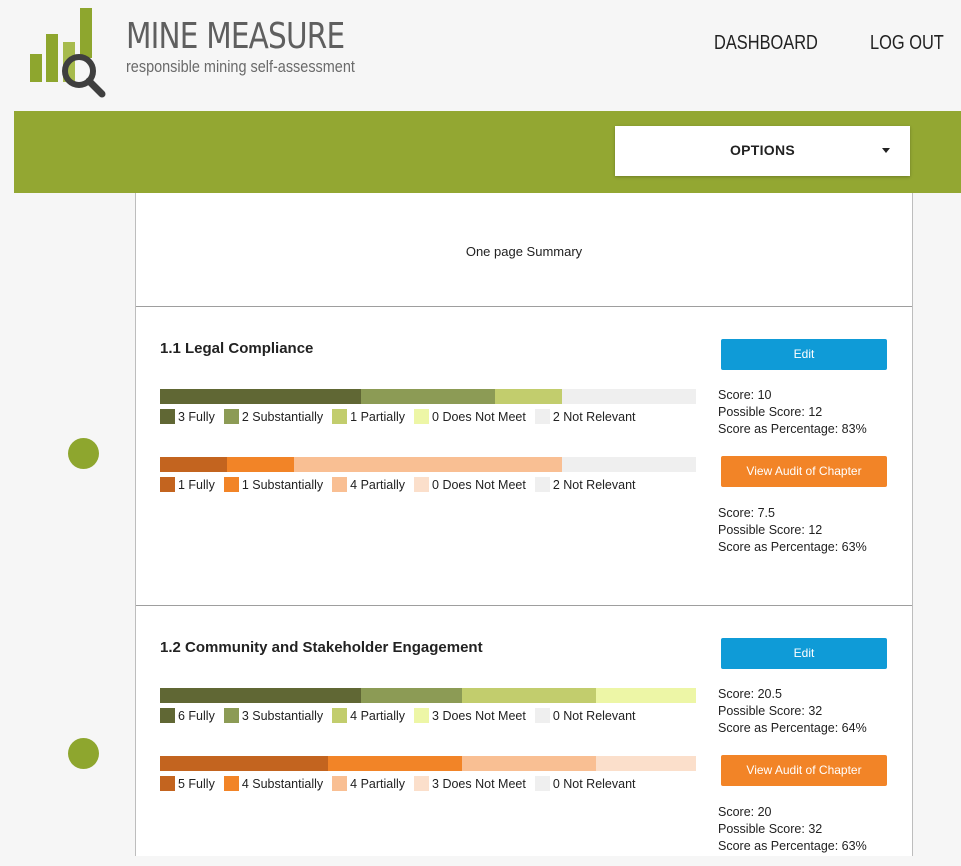 This screenshot has height=866, width=961. I want to click on legend-label: 6 Fully, so click(196, 715).